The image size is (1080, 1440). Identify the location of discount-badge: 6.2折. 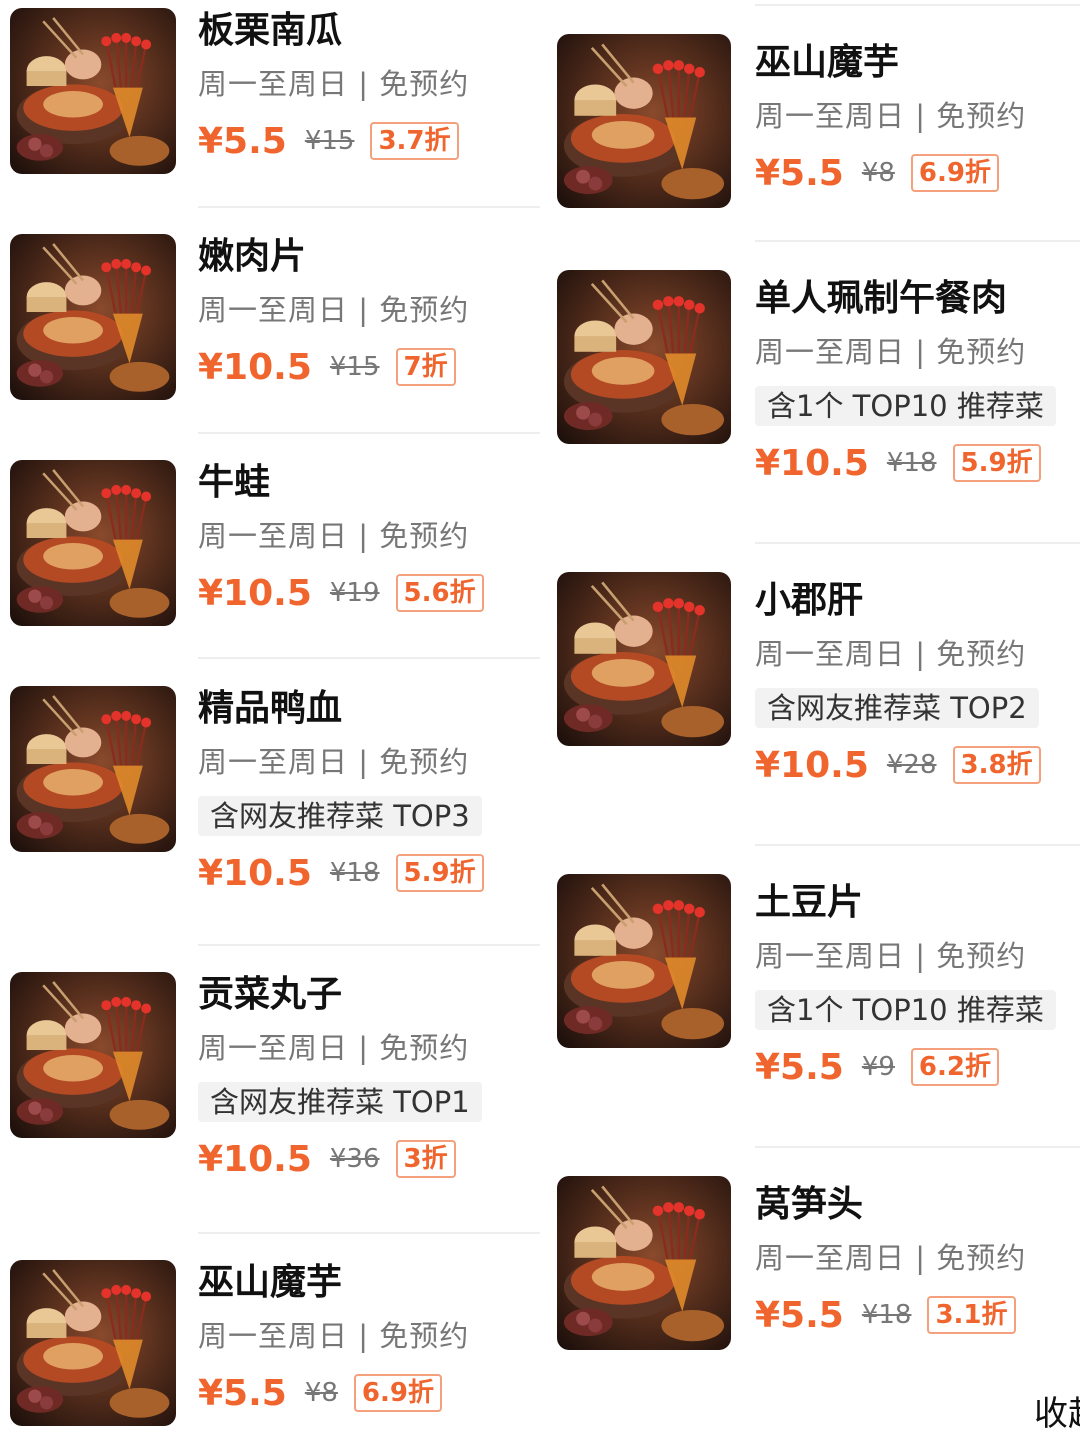
(954, 1067).